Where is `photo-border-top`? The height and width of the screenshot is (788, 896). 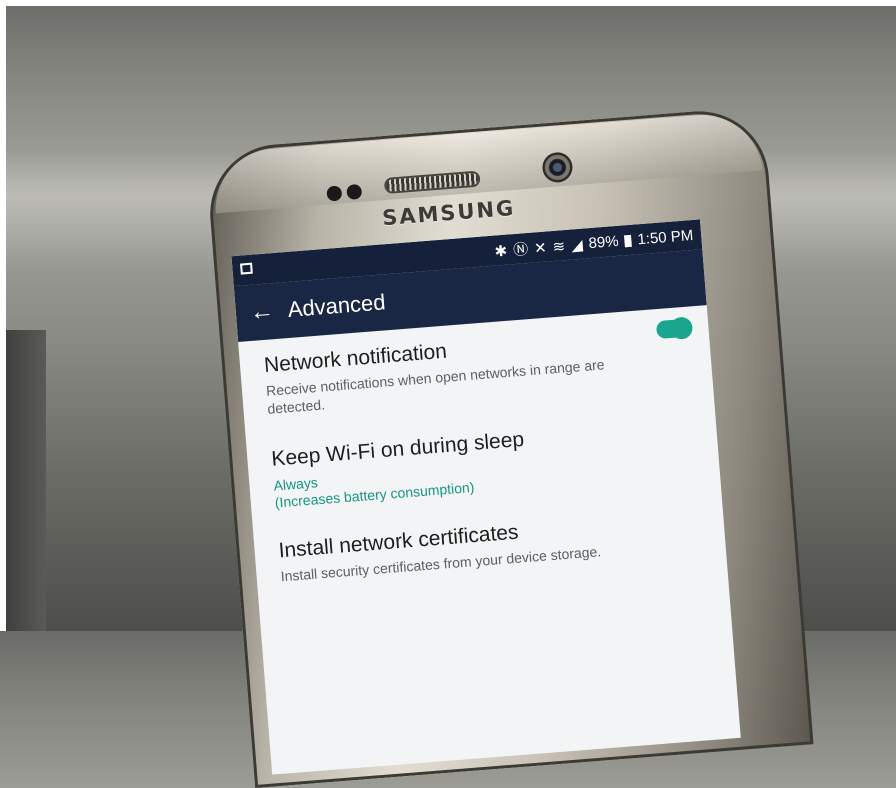 photo-border-top is located at coordinates (448, 3).